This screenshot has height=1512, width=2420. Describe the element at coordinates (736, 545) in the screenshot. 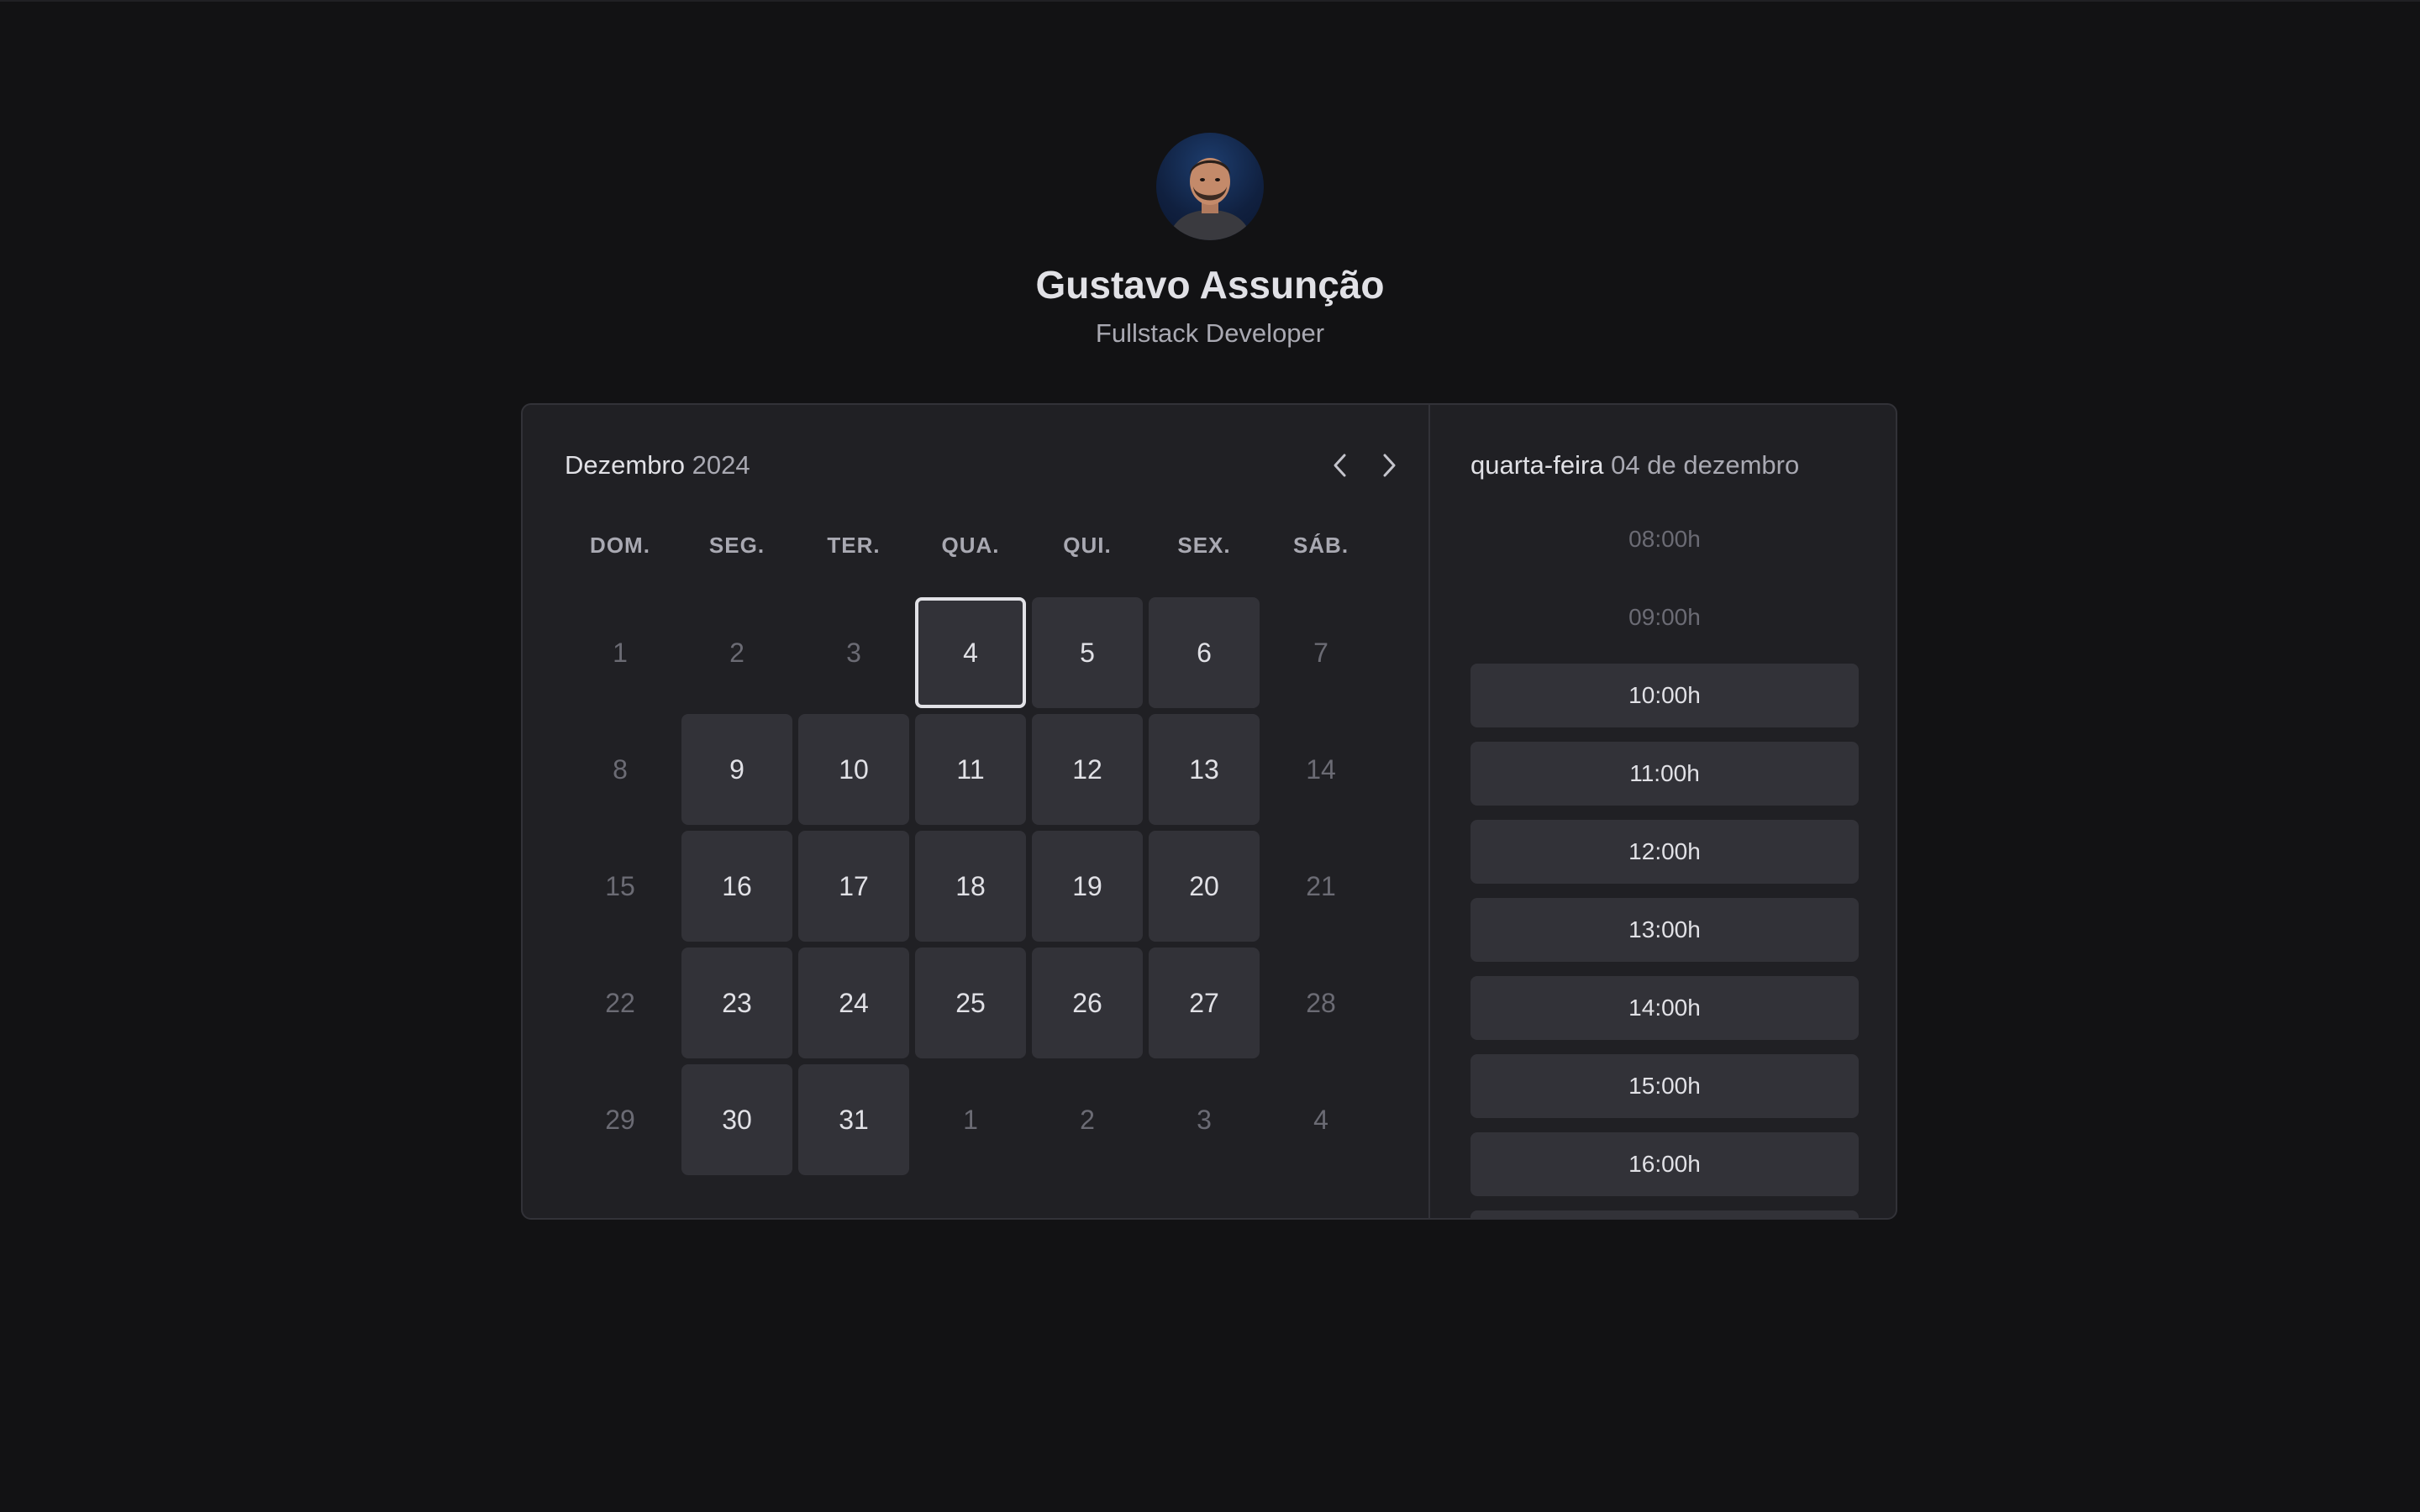

I see `weekday-header: SEG.` at that location.